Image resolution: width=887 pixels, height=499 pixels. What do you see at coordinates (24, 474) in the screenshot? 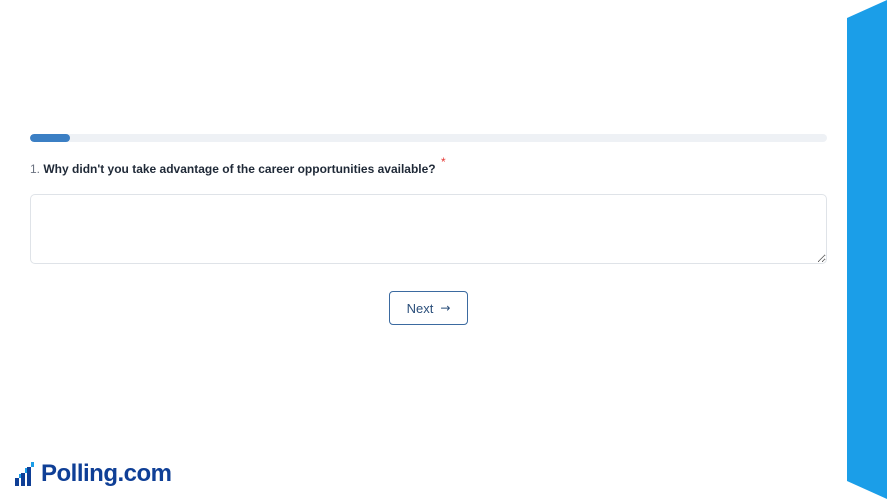
I see `stairs-chart-icon` at bounding box center [24, 474].